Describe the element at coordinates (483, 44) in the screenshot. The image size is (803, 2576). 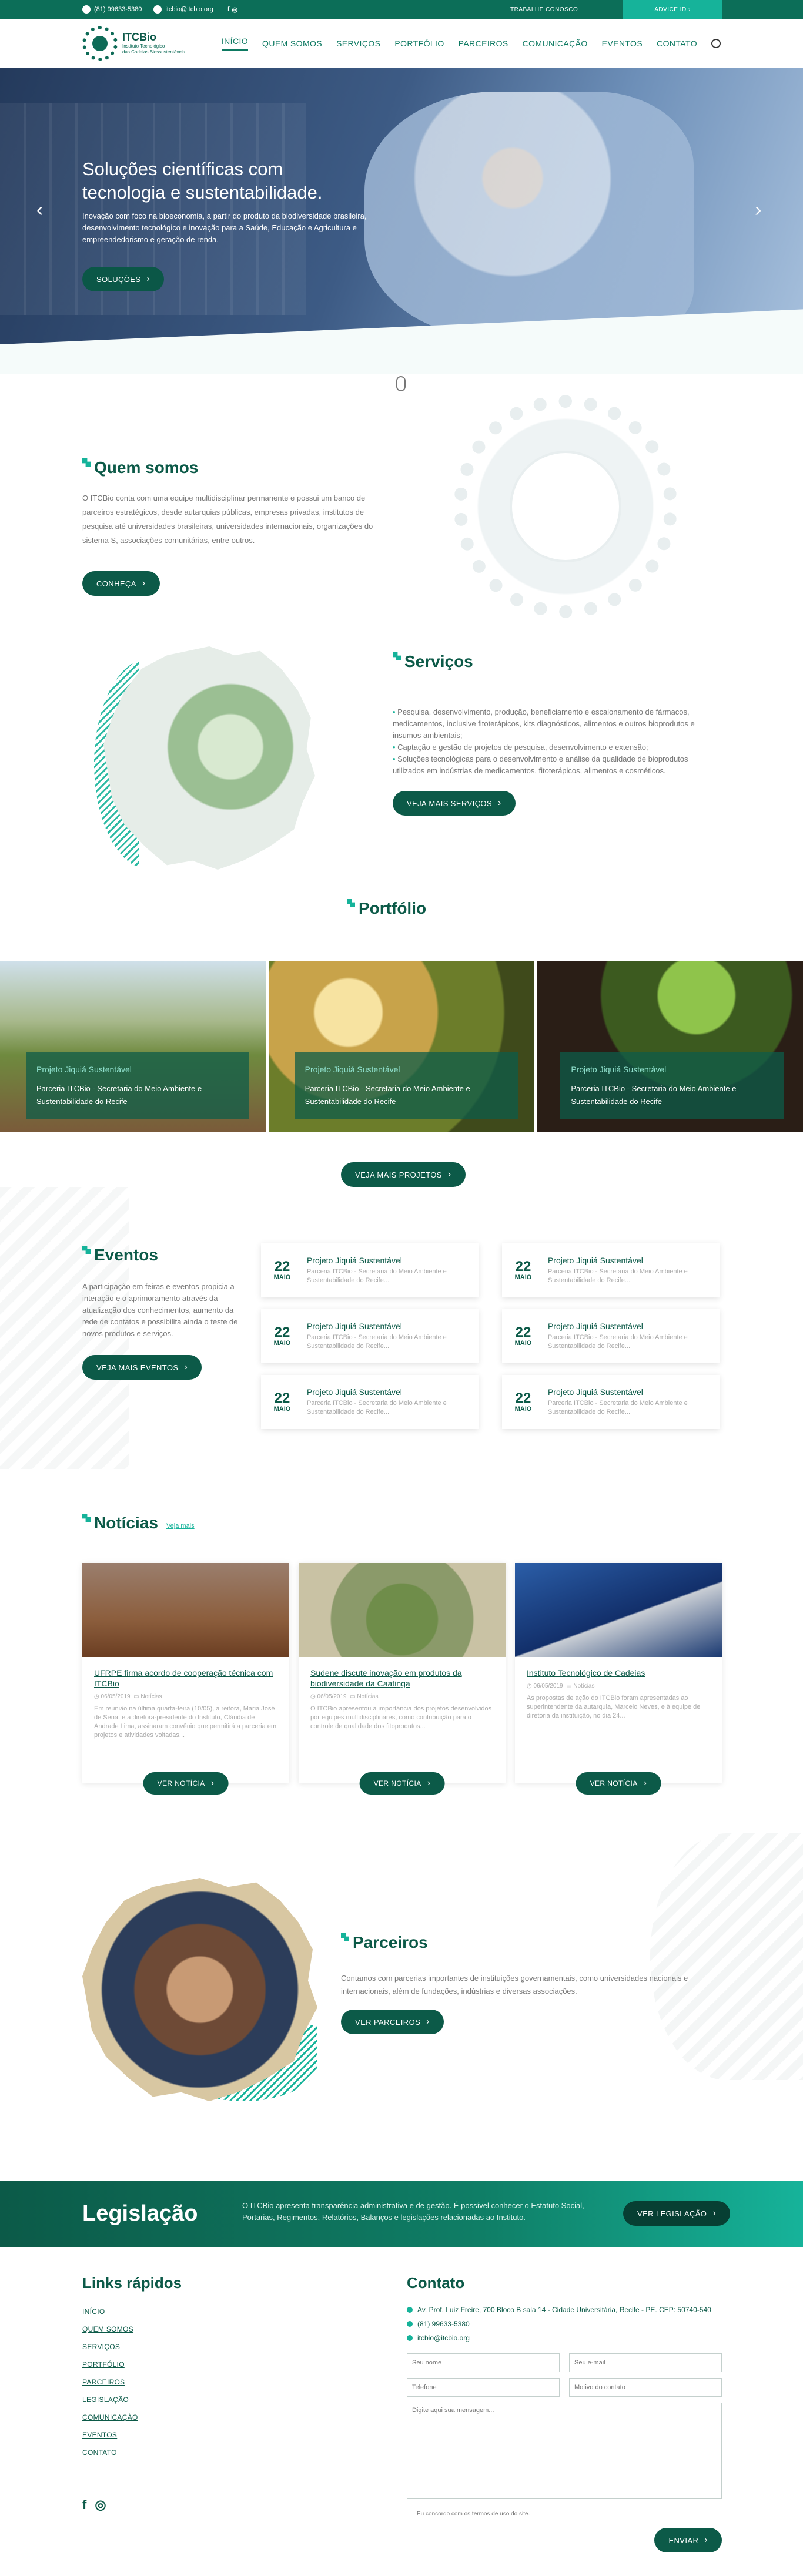
I see `nav-parceiros: PARCEIROS` at that location.